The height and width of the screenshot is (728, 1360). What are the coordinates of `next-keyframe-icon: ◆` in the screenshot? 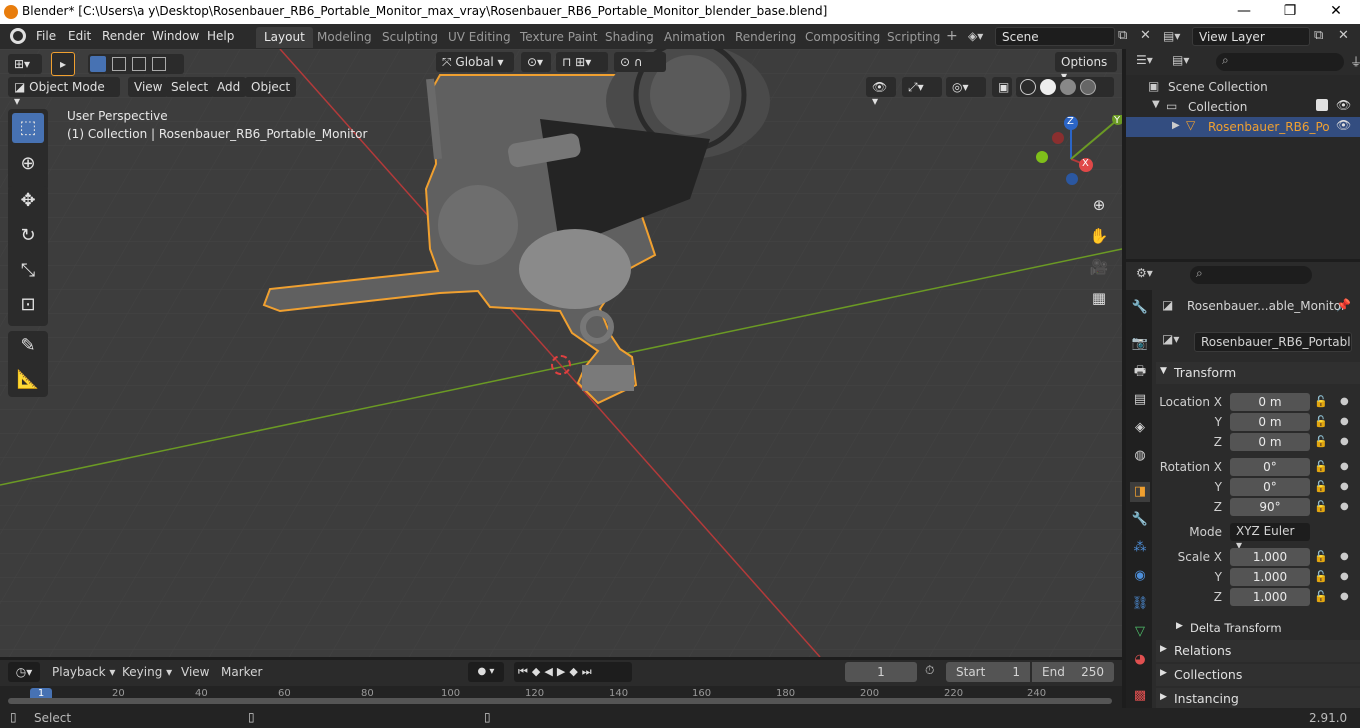 It's located at (575, 671).